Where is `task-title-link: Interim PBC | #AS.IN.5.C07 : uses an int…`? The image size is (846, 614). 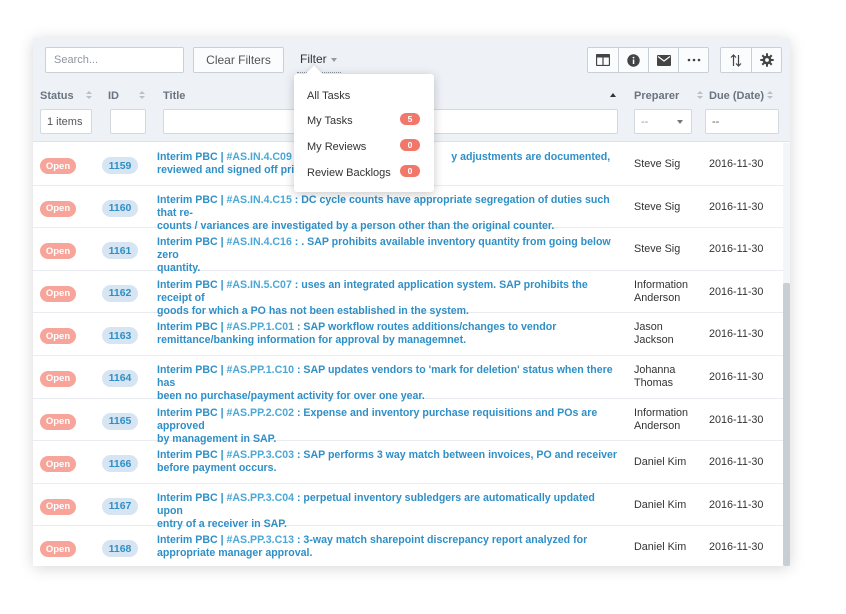
task-title-link: Interim PBC | #AS.IN.5.C07 : uses an int… is located at coordinates (388, 298).